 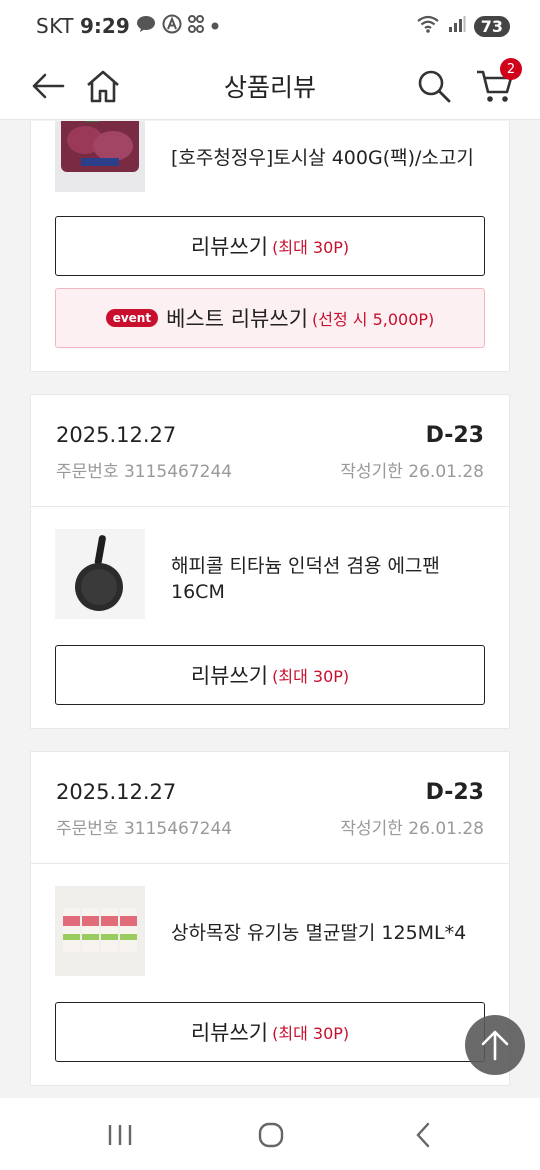 What do you see at coordinates (270, 171) in the screenshot?
I see `product-row: [호주청정우]토시살 400G(팩)/소고기` at bounding box center [270, 171].